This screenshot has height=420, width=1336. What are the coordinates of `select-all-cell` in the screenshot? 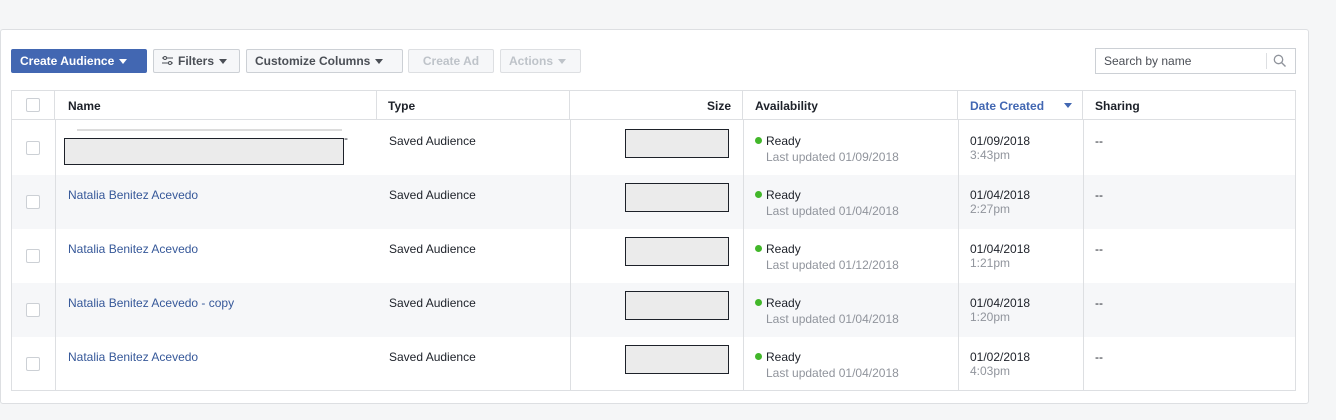 It's located at (33, 105).